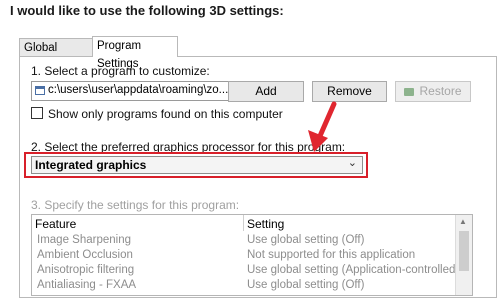 Image resolution: width=500 pixels, height=298 pixels. I want to click on feature-cell: Image Sharpening, so click(84, 240).